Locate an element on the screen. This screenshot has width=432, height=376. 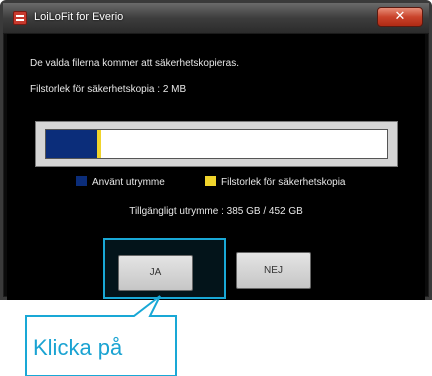
callout-bubble is located at coordinates (101, 335).